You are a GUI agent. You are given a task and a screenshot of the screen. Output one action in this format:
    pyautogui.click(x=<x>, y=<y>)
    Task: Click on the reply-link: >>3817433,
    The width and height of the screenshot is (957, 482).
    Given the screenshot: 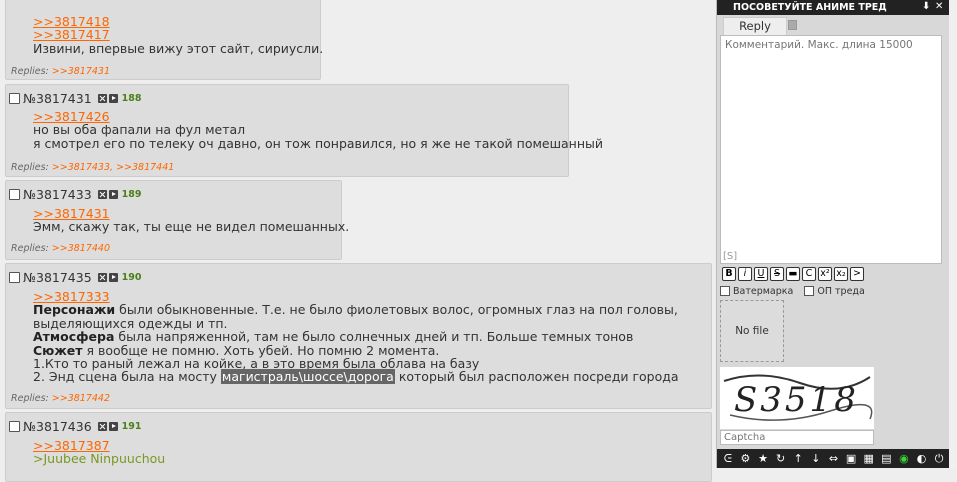 What is the action you would take?
    pyautogui.click(x=82, y=167)
    